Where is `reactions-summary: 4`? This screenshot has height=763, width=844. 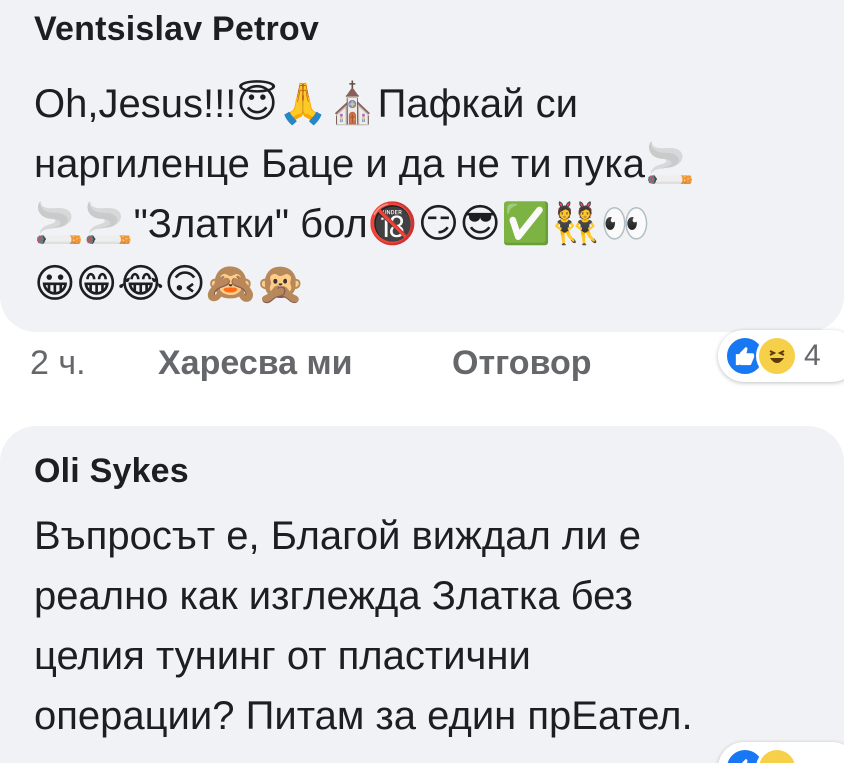
reactions-summary: 4 is located at coordinates (781, 356).